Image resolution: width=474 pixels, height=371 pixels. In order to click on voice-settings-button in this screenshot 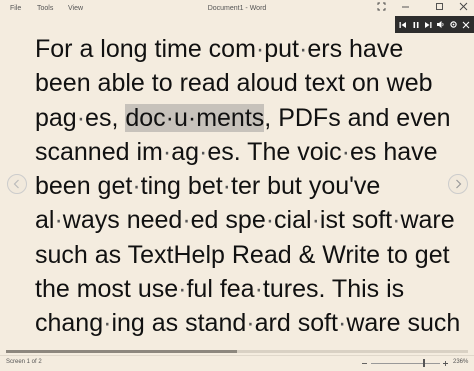, I will do `click(441, 25)`.